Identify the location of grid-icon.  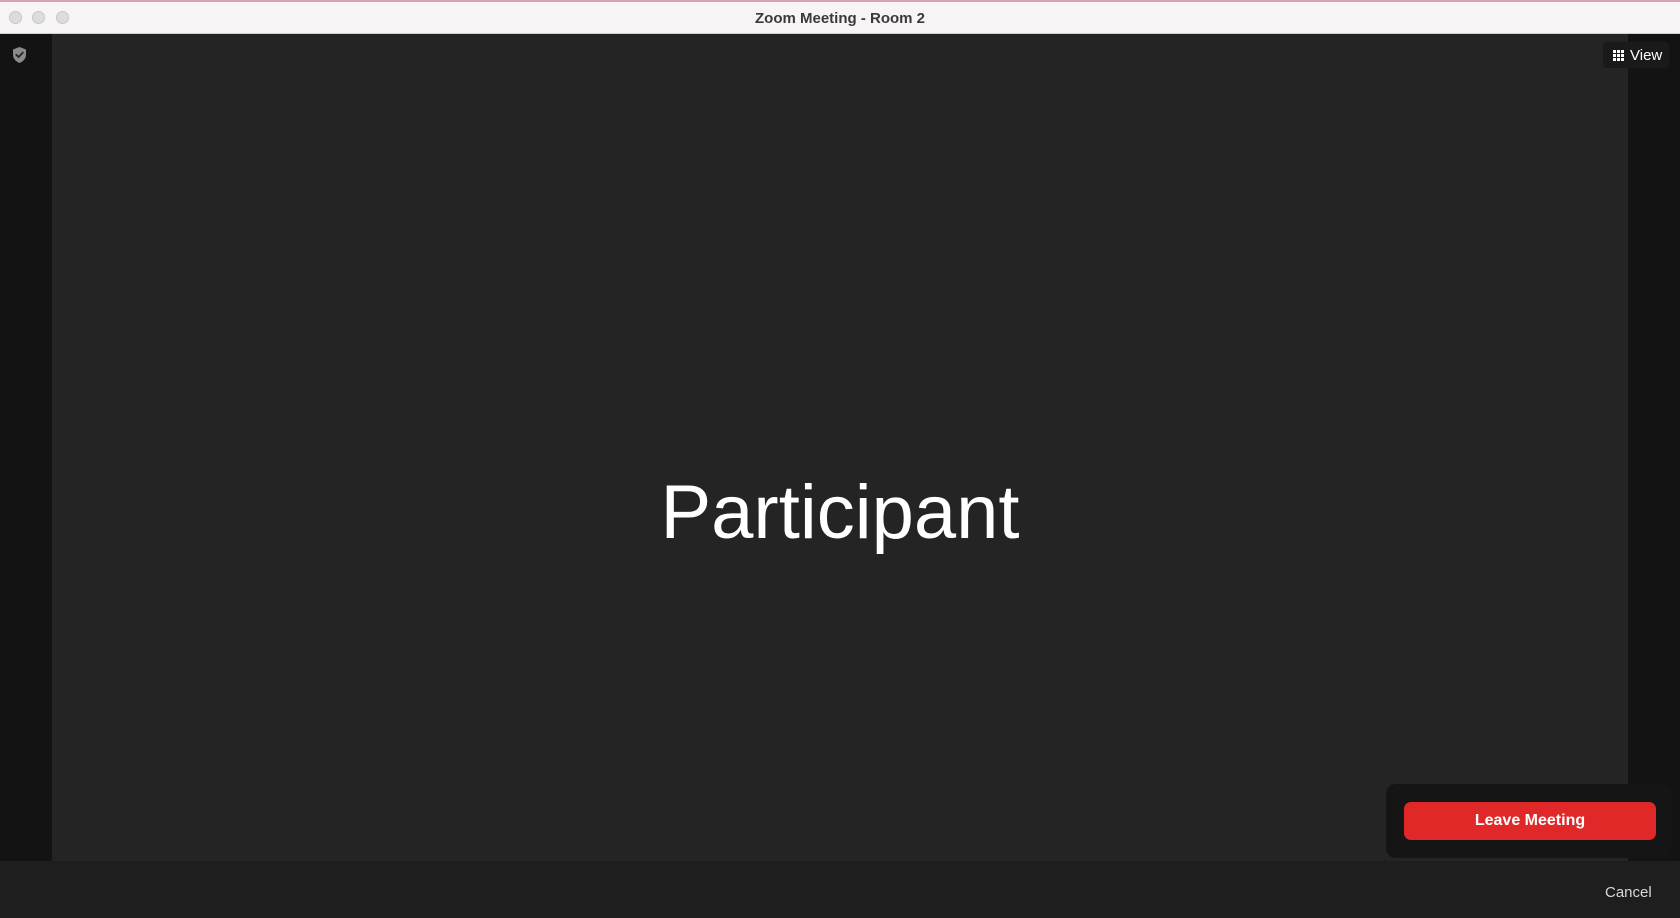
(1618, 55).